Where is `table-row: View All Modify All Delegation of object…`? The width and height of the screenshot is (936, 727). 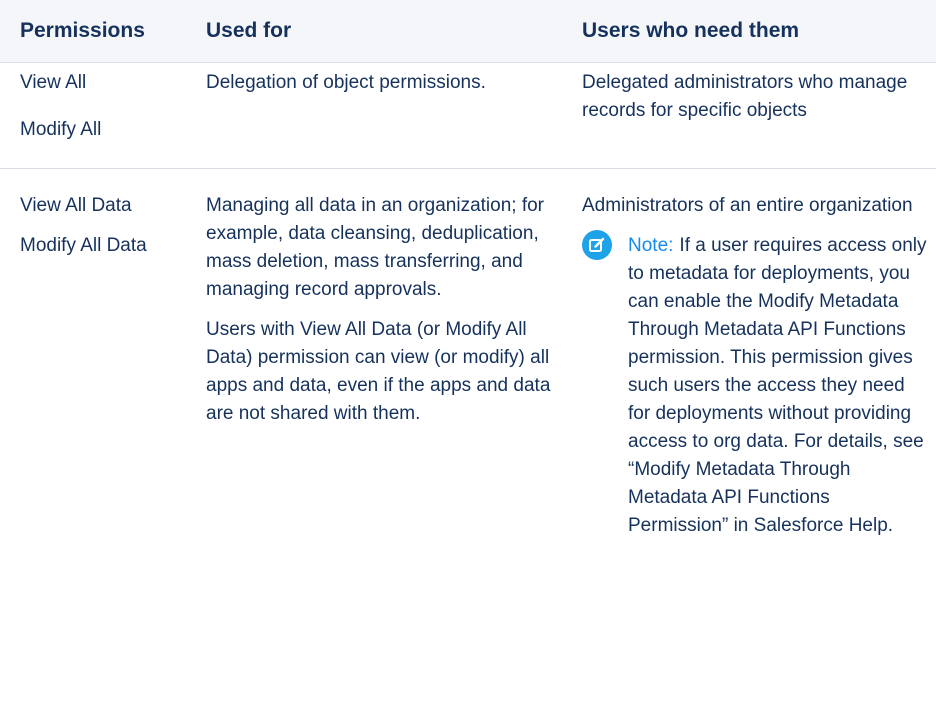 table-row: View All Modify All Delegation of object… is located at coordinates (468, 115).